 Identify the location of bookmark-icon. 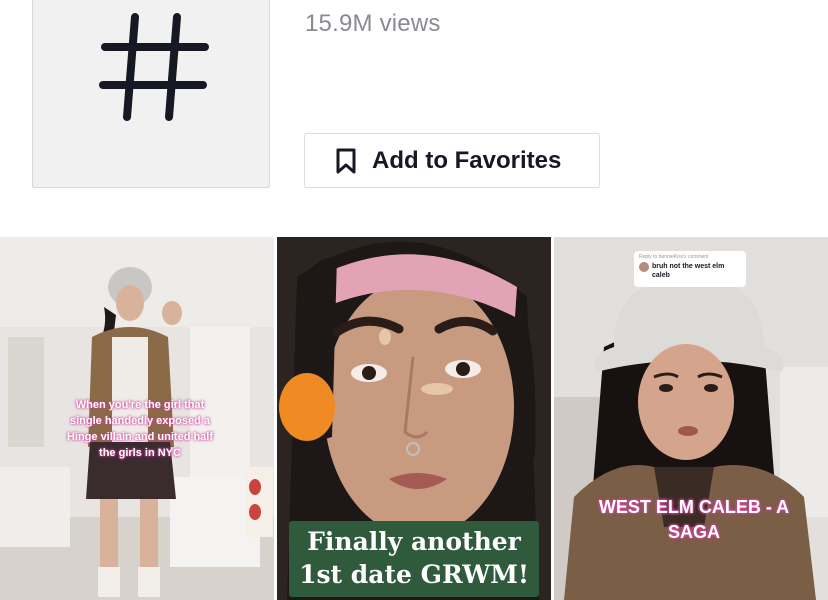
(346, 161).